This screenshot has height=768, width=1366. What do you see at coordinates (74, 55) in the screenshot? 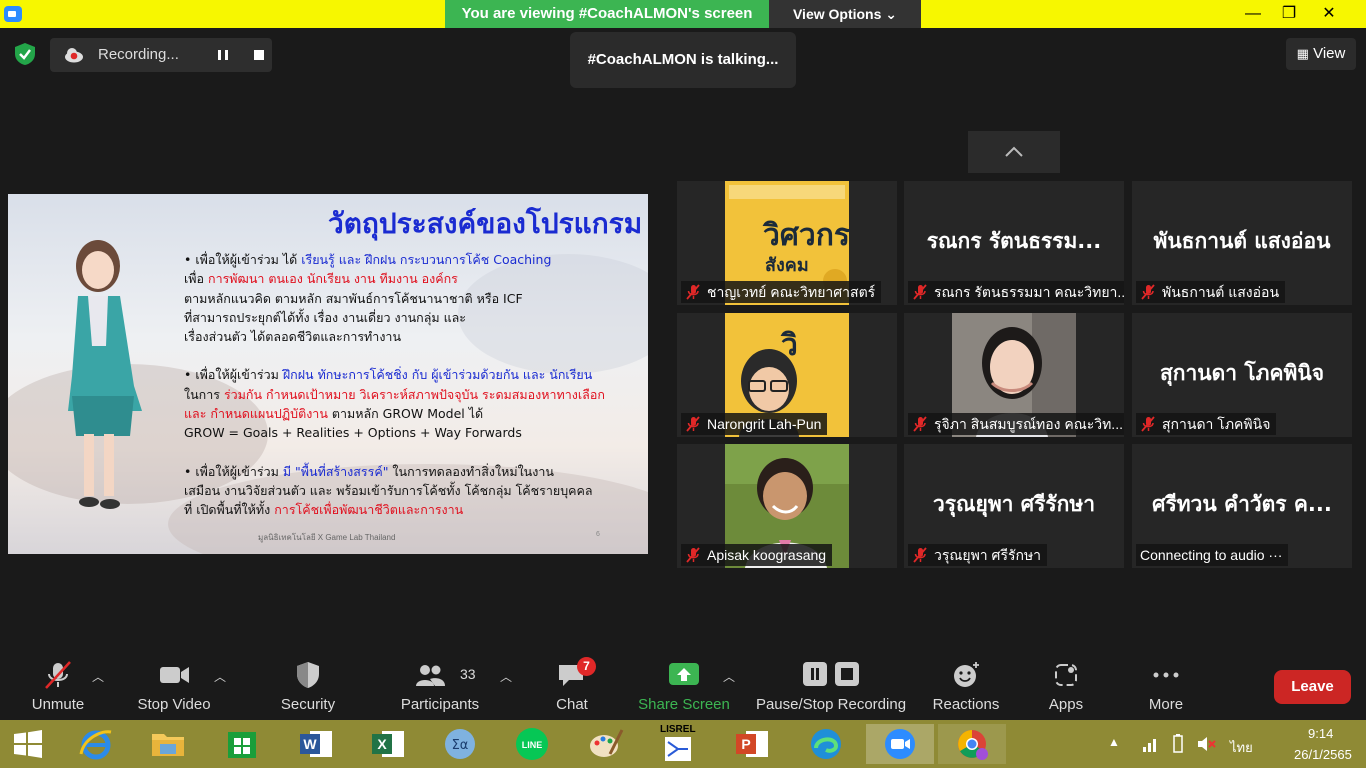
I see `cloud-recording-icon` at bounding box center [74, 55].